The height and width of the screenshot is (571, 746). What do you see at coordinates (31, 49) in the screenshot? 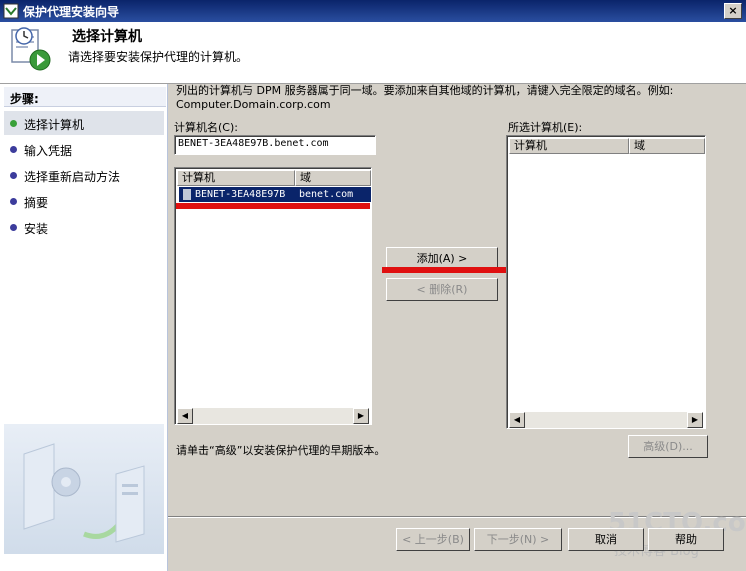
I see `wizard-clock-icon` at bounding box center [31, 49].